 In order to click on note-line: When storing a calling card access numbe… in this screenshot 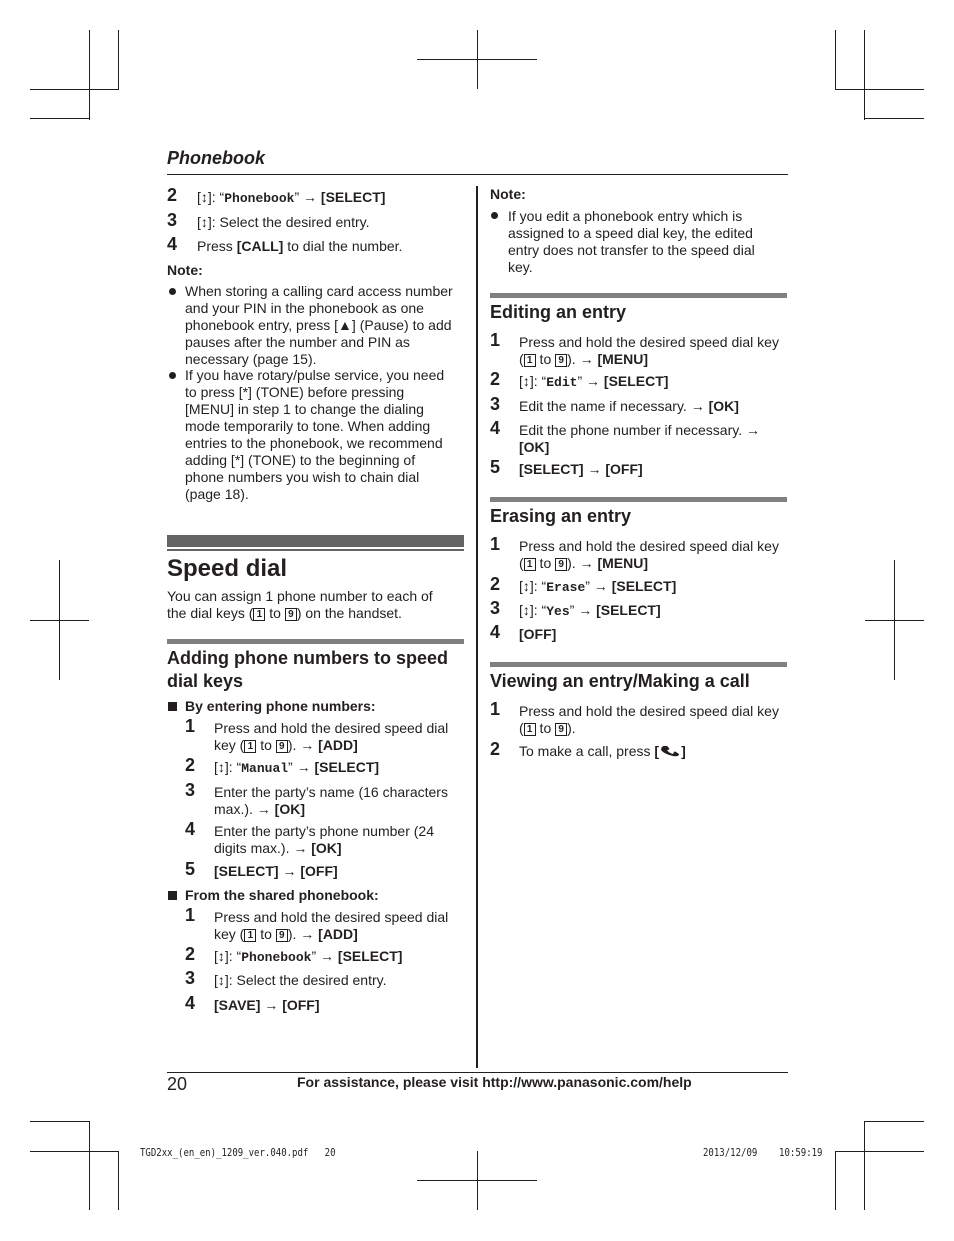, I will do `click(319, 291)`.